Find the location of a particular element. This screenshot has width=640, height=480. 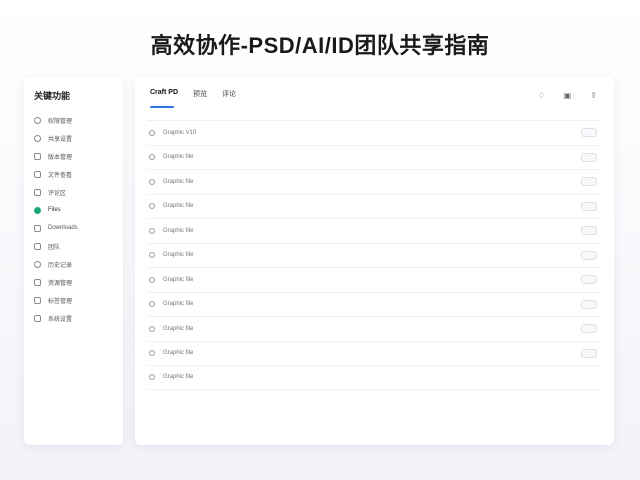

sidebar-item-5: Files is located at coordinates (78, 210).